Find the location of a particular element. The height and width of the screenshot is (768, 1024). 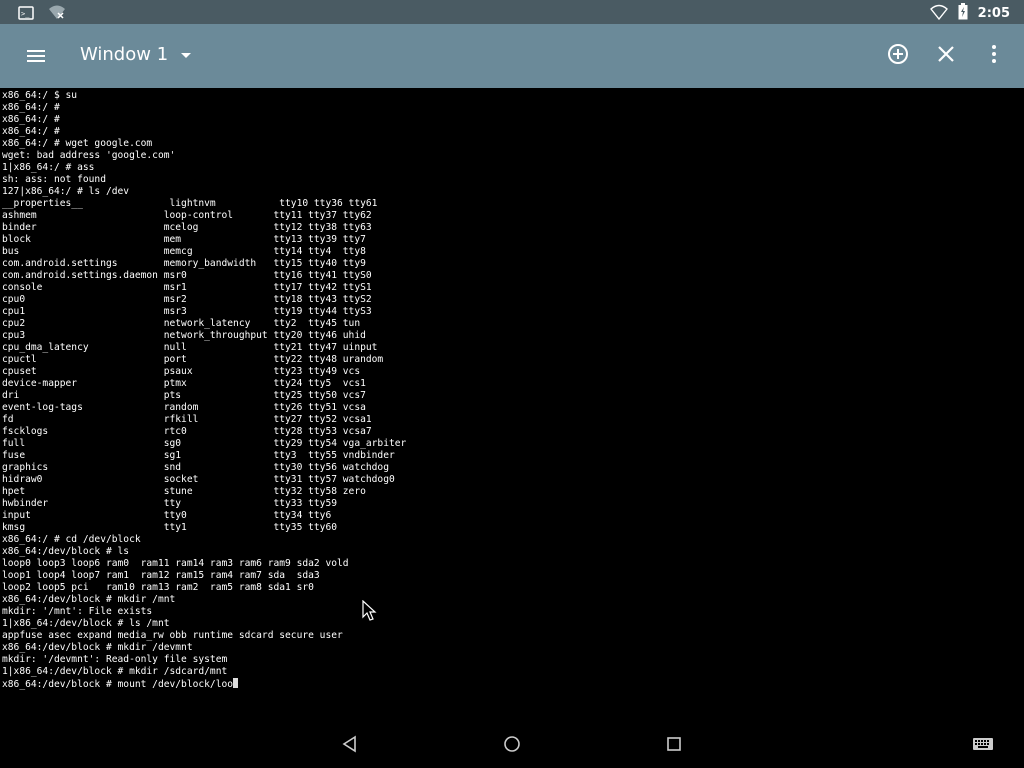

terminal-line: sh: ass: not found is located at coordinates (54, 179).